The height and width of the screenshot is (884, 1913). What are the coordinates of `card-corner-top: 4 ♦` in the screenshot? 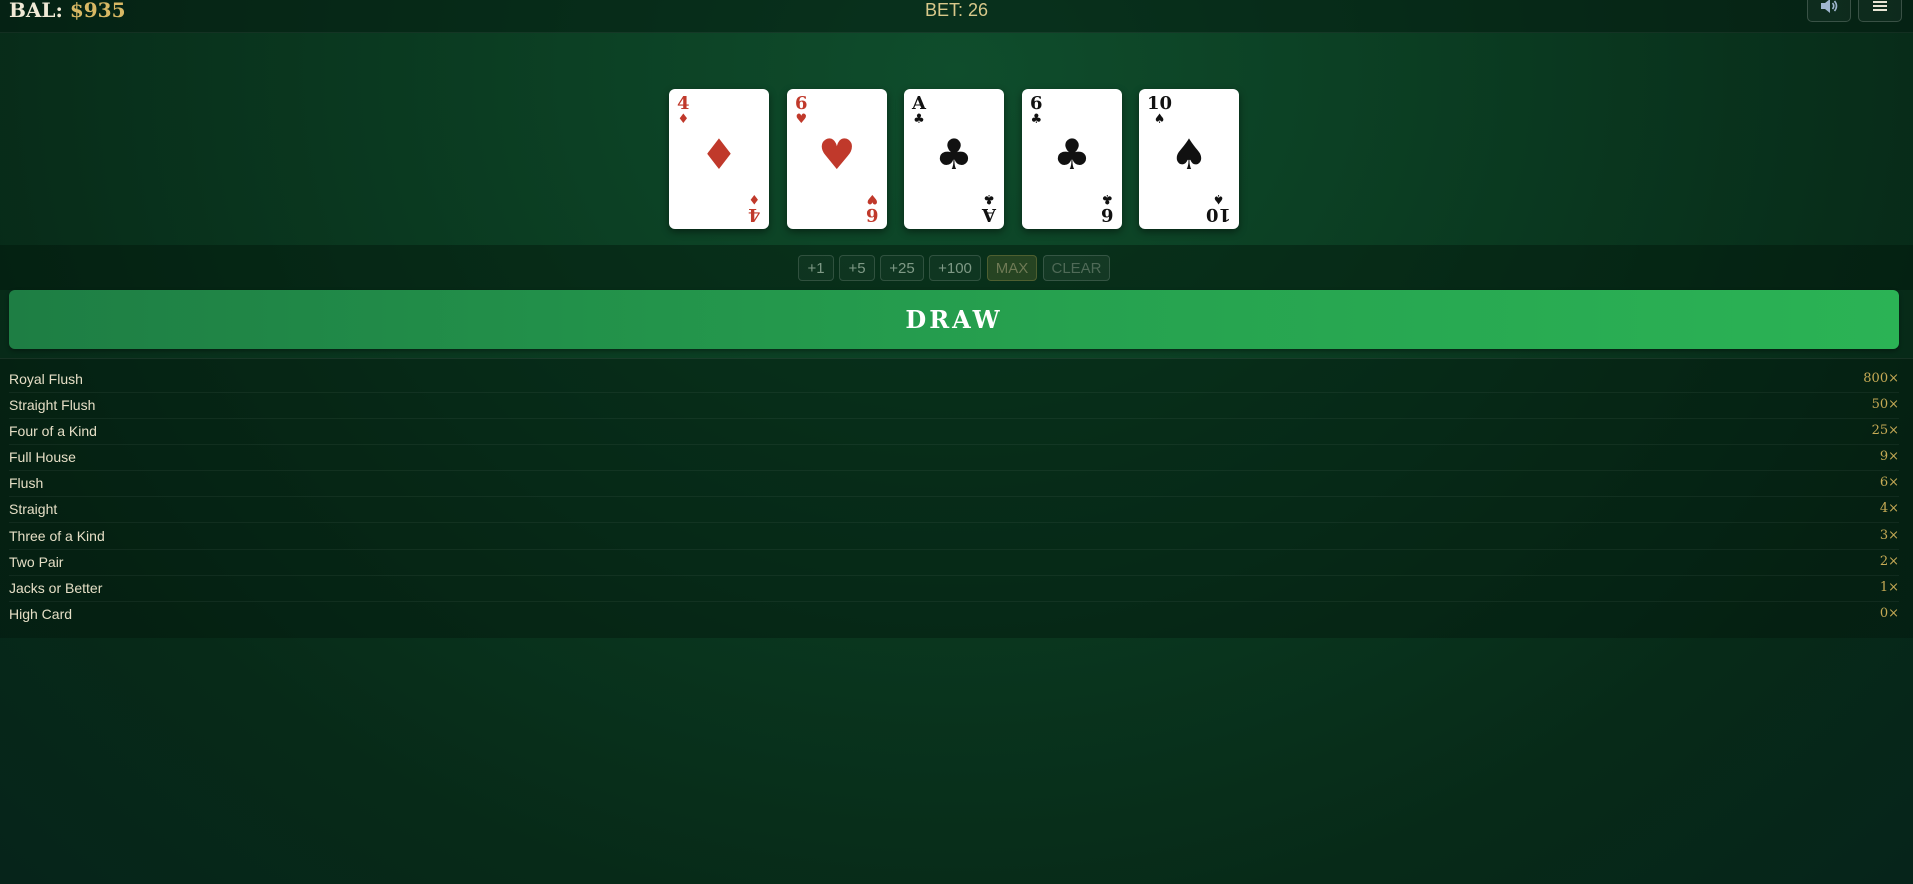 It's located at (683, 110).